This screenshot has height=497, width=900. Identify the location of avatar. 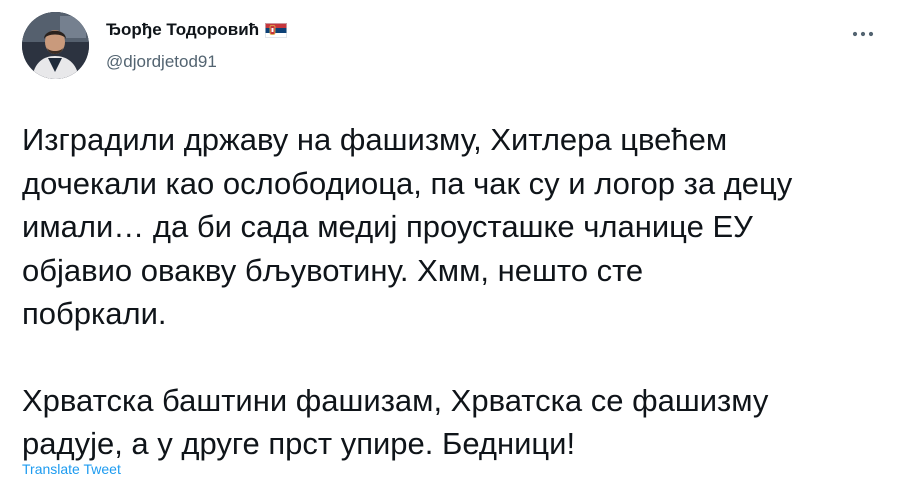
(55, 45).